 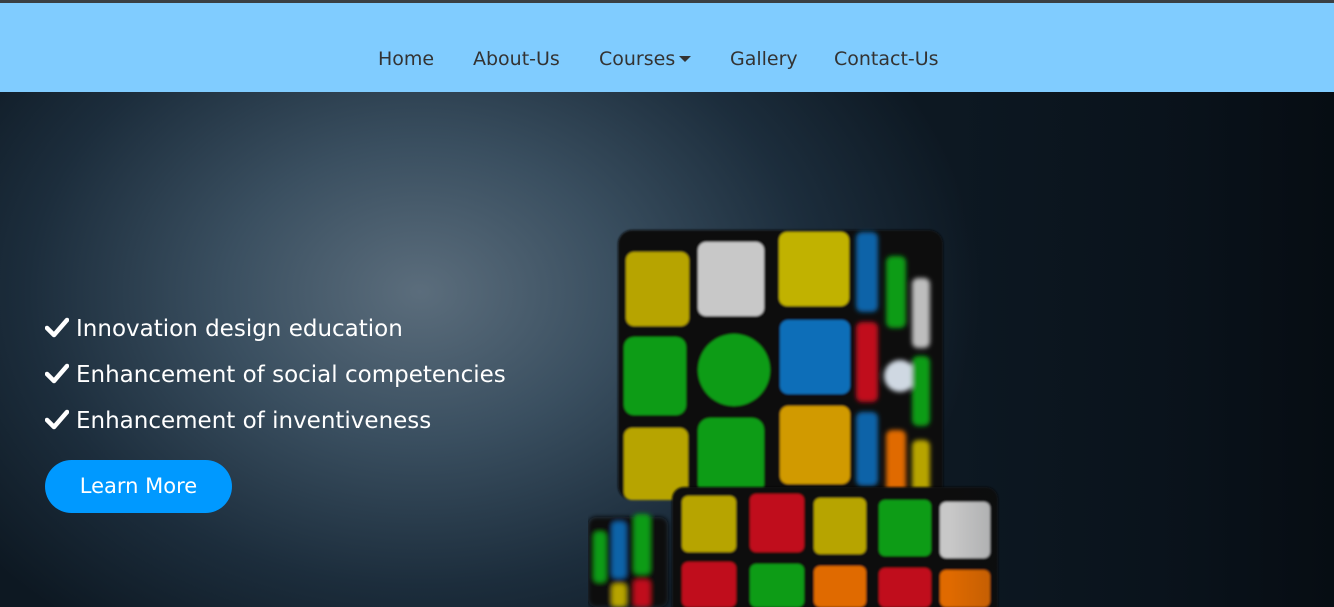 I want to click on feature-label: Enhancement of inventiveness, so click(x=254, y=421).